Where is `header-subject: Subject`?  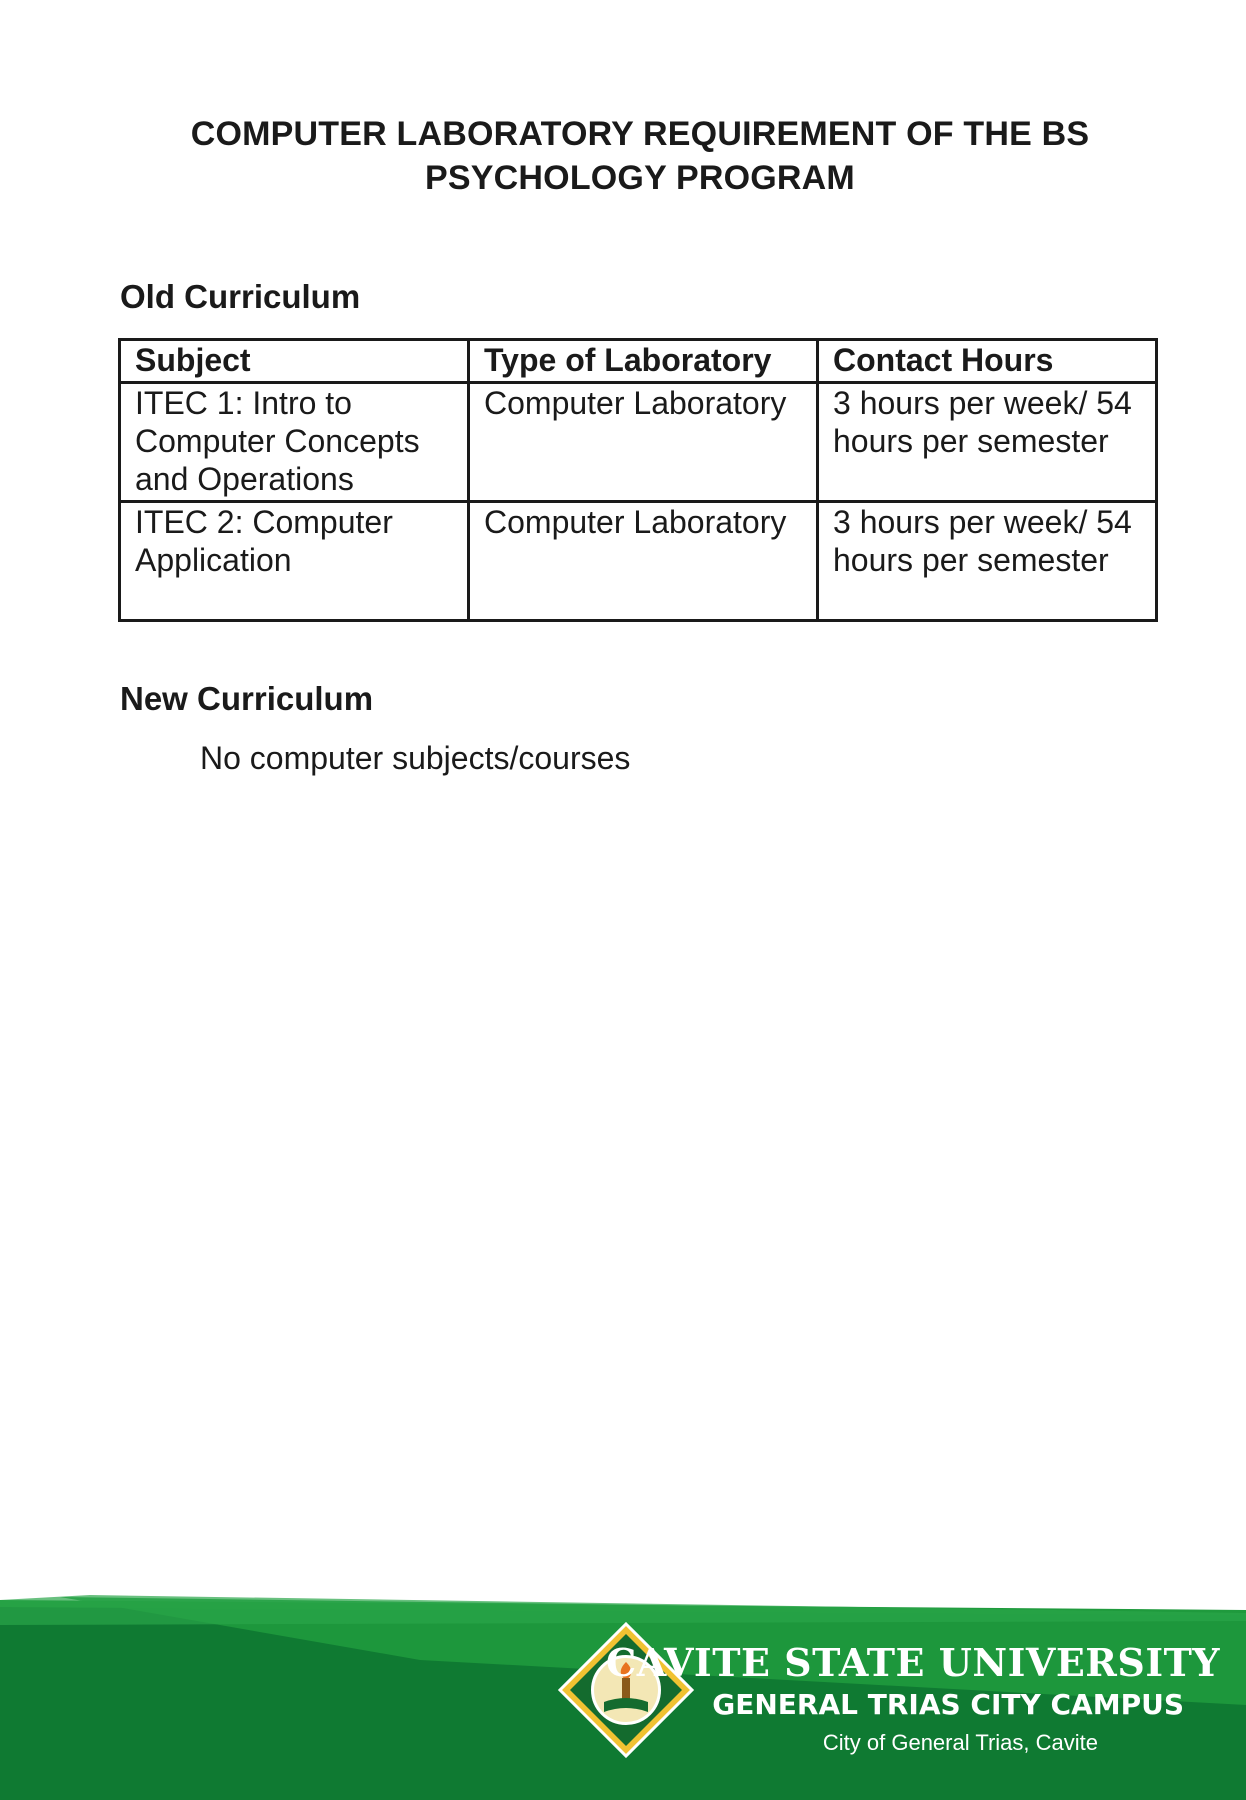
header-subject: Subject is located at coordinates (294, 361).